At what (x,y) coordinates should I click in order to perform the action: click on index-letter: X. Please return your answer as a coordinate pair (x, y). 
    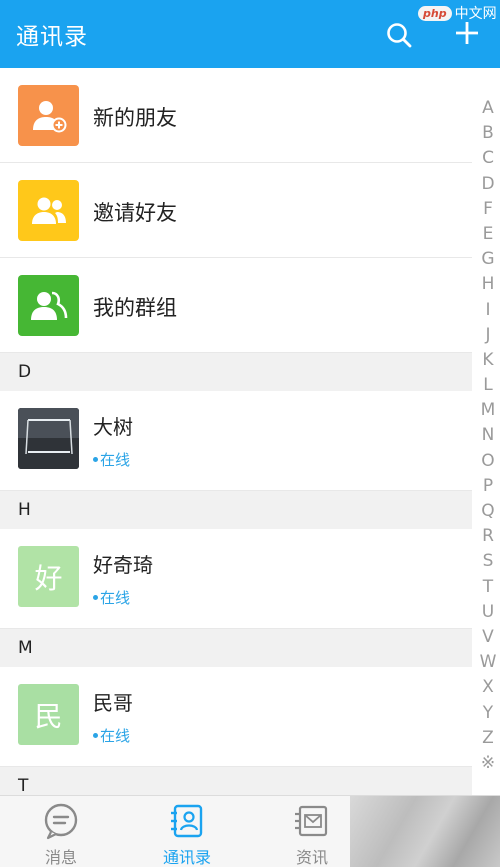
    Looking at the image, I should click on (488, 687).